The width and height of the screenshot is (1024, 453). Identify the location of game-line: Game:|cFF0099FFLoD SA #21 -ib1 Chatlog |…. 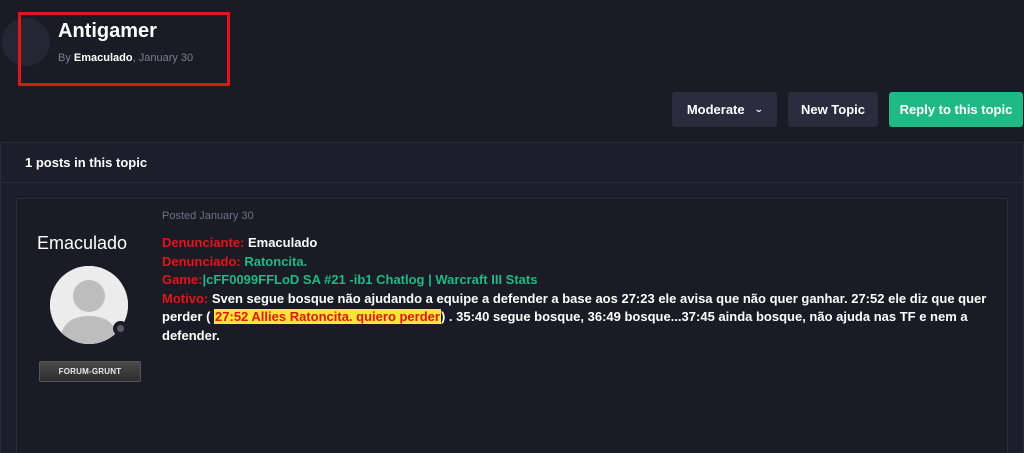
(585, 280).